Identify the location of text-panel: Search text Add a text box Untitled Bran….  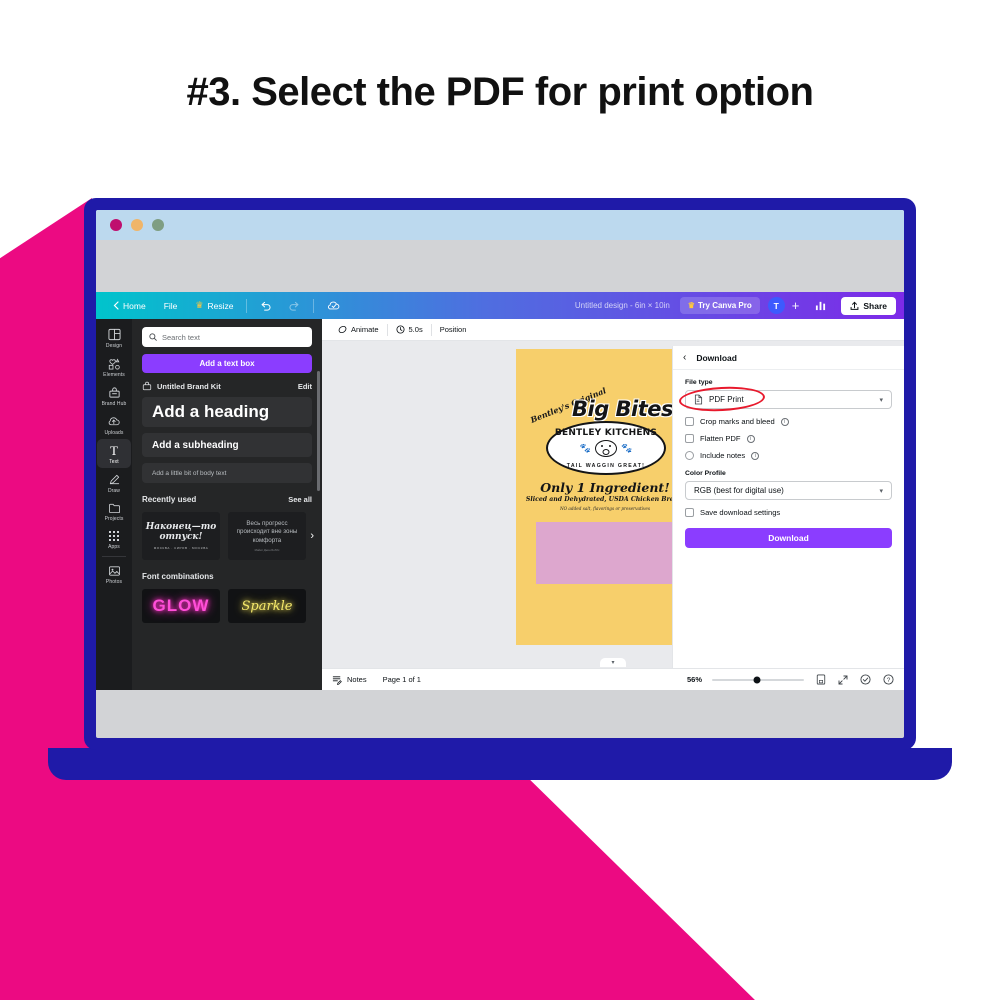
(227, 504).